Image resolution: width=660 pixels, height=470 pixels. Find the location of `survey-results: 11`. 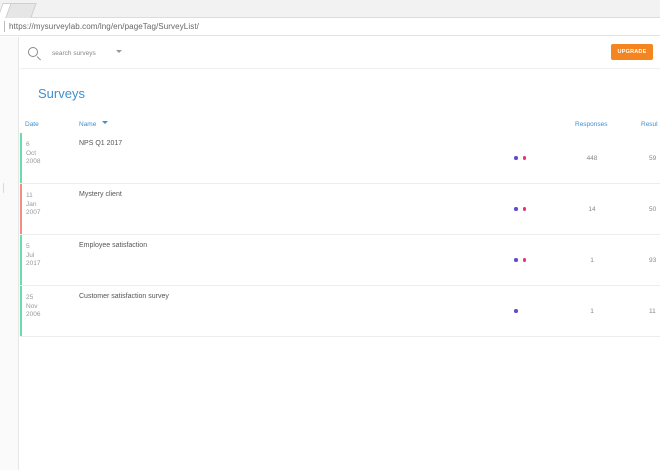

survey-results: 11 is located at coordinates (652, 311).